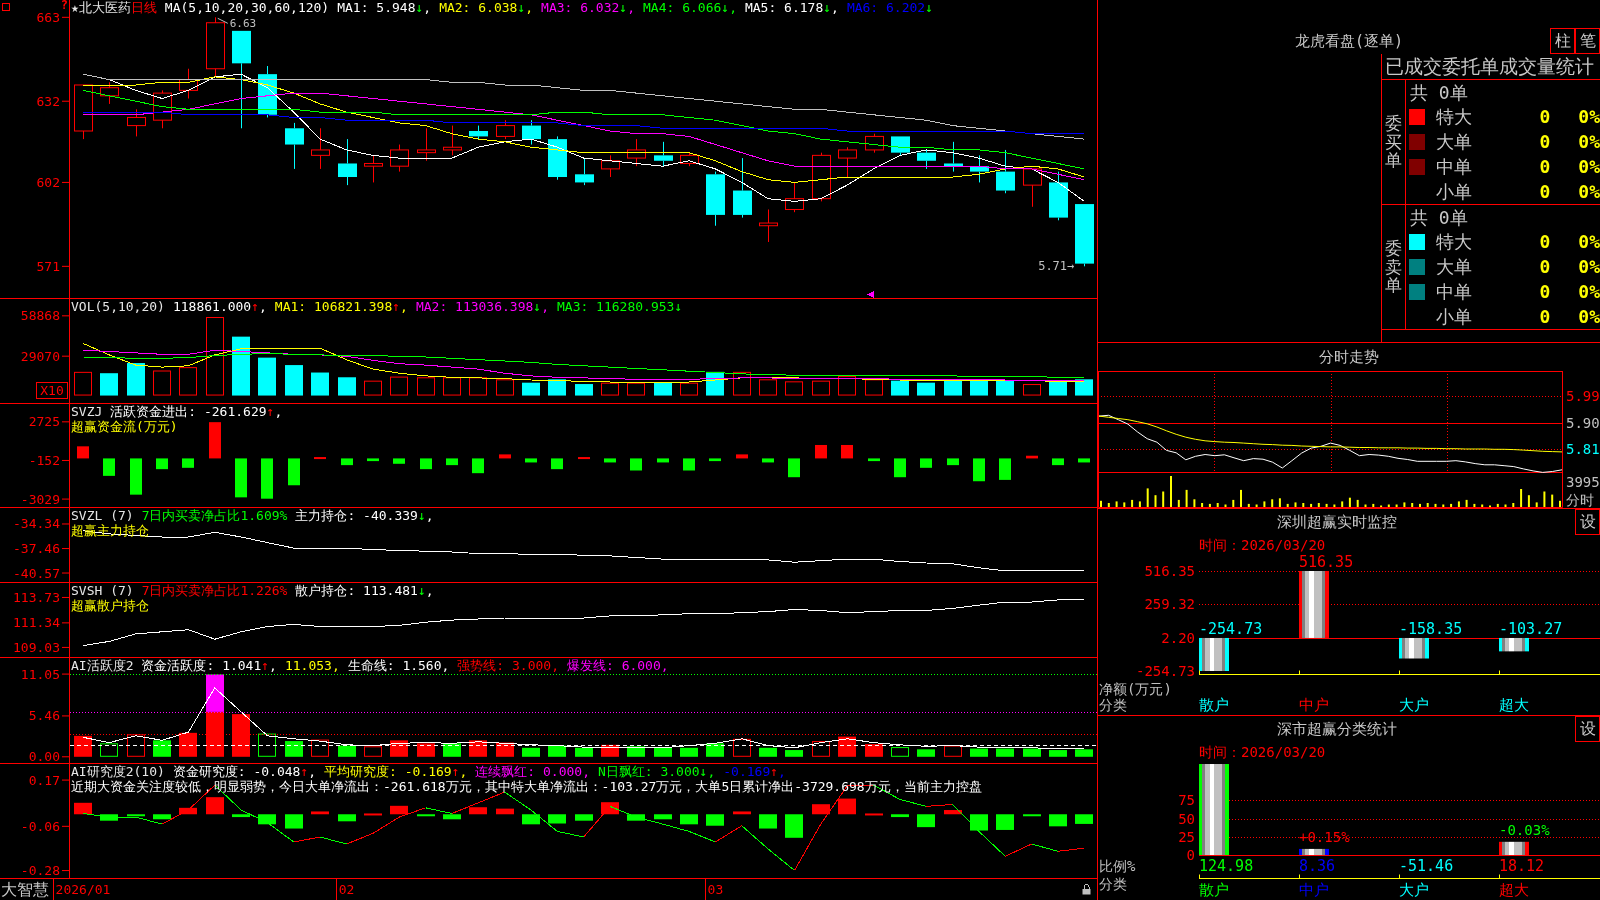 This screenshot has height=900, width=1600. What do you see at coordinates (36, 623) in the screenshot?
I see `axis-label: 111.34` at bounding box center [36, 623].